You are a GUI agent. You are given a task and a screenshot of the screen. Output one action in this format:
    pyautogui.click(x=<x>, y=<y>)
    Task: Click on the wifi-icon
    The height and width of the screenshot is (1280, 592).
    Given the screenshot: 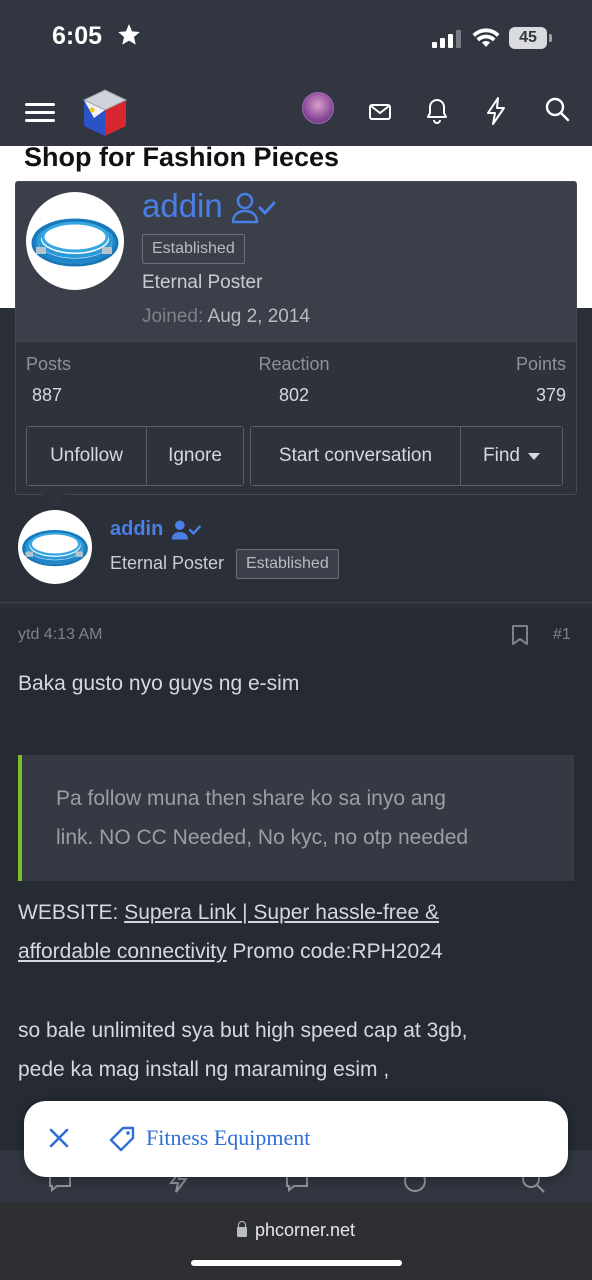 What is the action you would take?
    pyautogui.click(x=486, y=37)
    